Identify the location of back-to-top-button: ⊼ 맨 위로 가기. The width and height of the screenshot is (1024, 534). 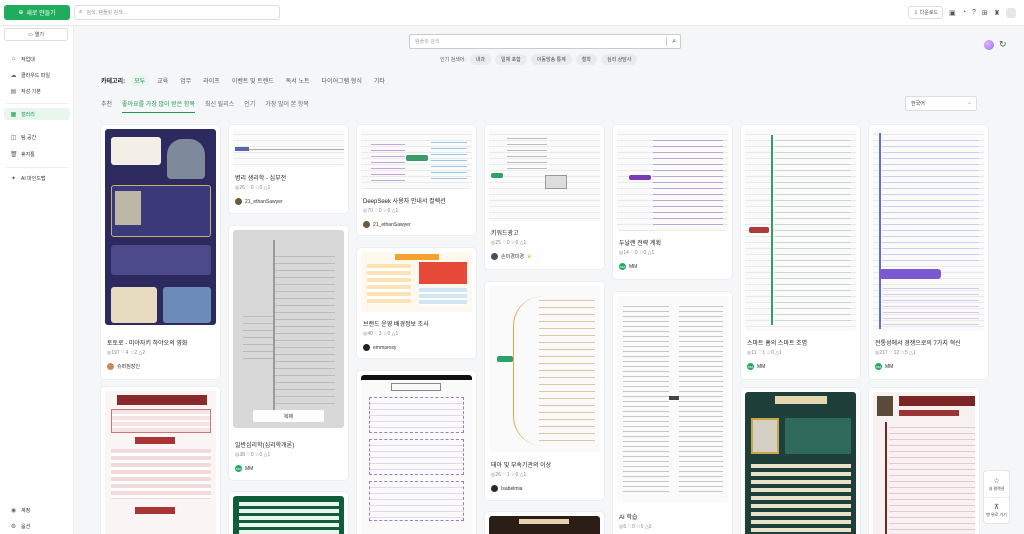
(996, 510).